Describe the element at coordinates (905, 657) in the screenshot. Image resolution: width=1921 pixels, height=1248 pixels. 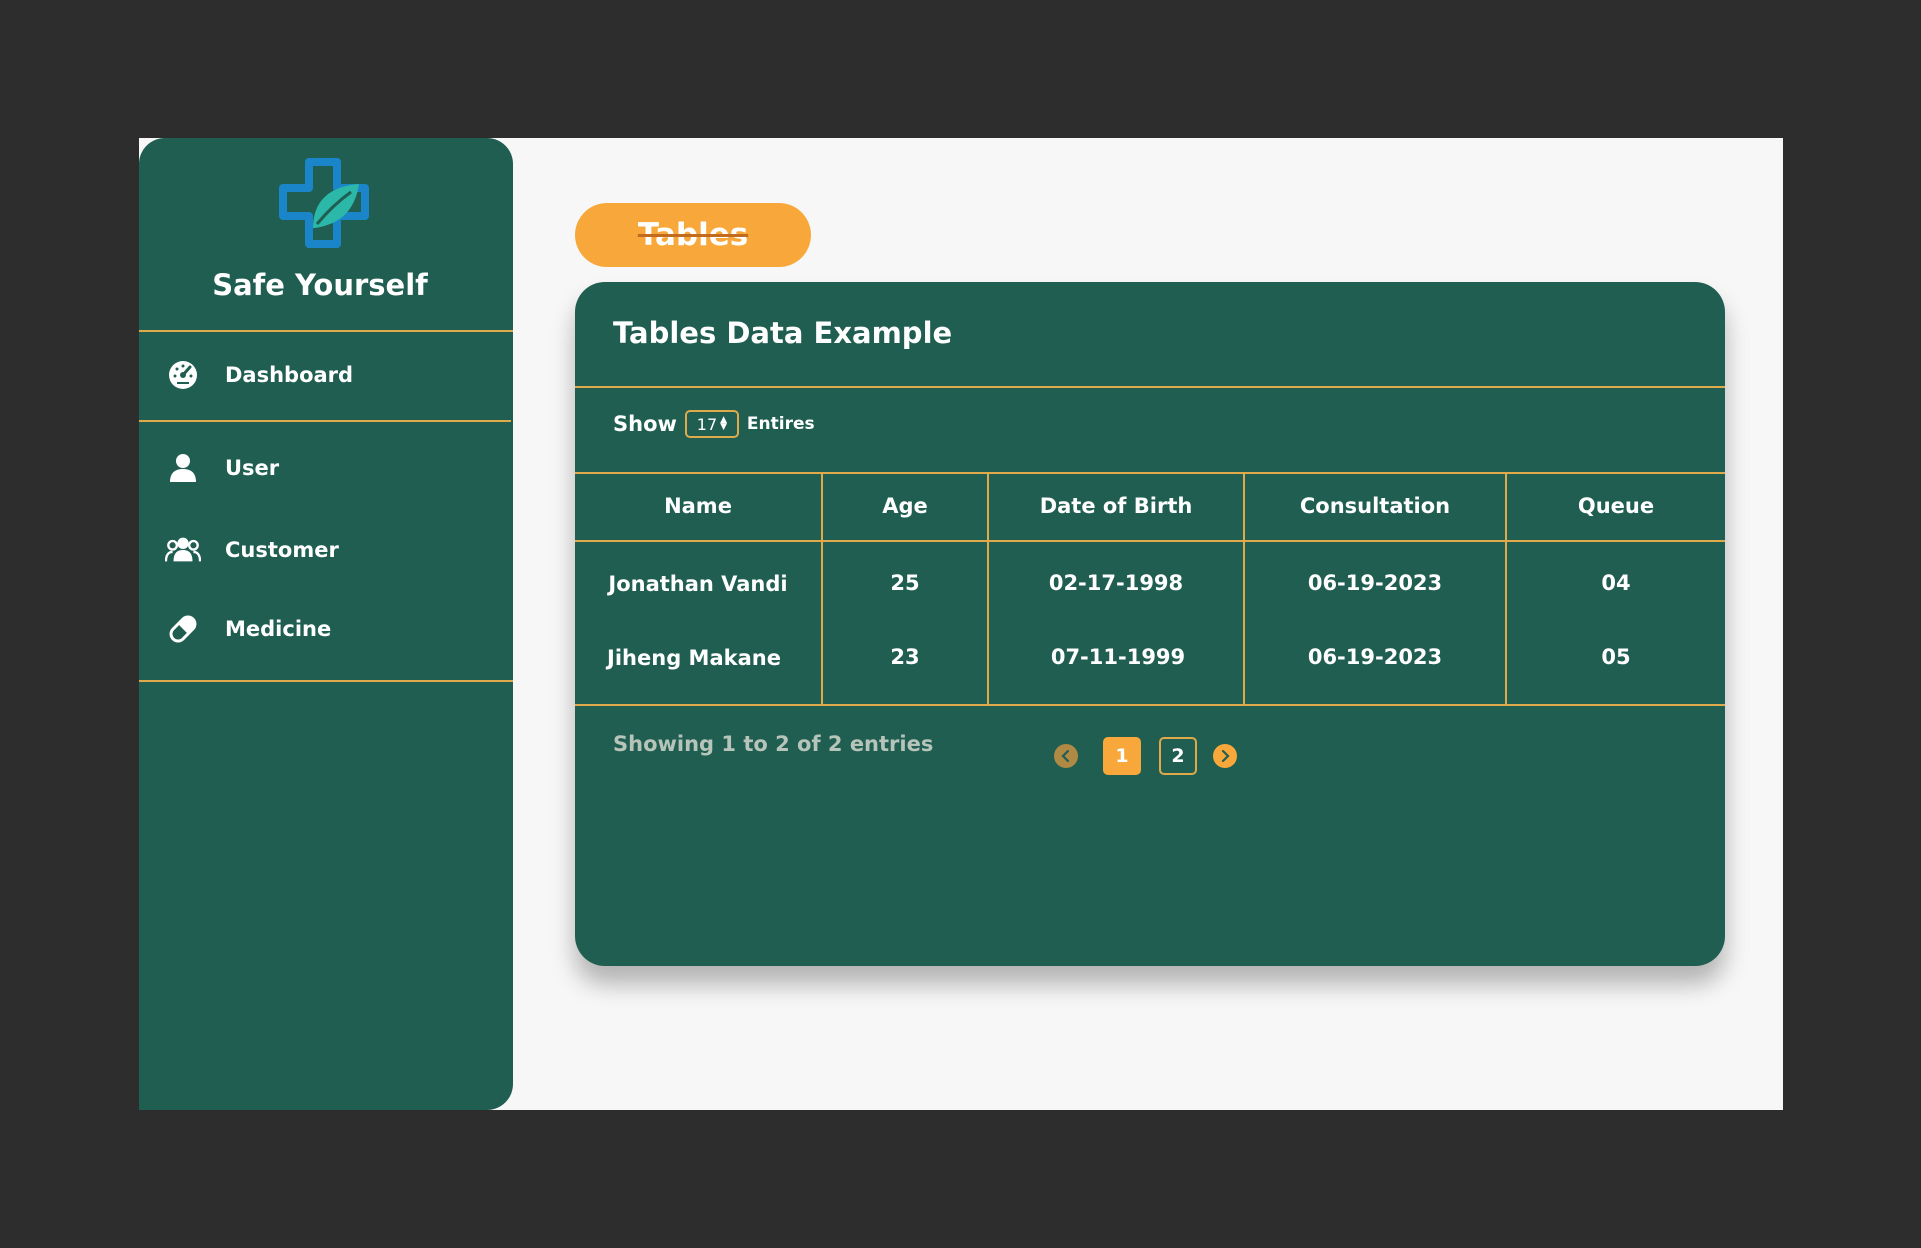
I see `table-cell: 23` at that location.